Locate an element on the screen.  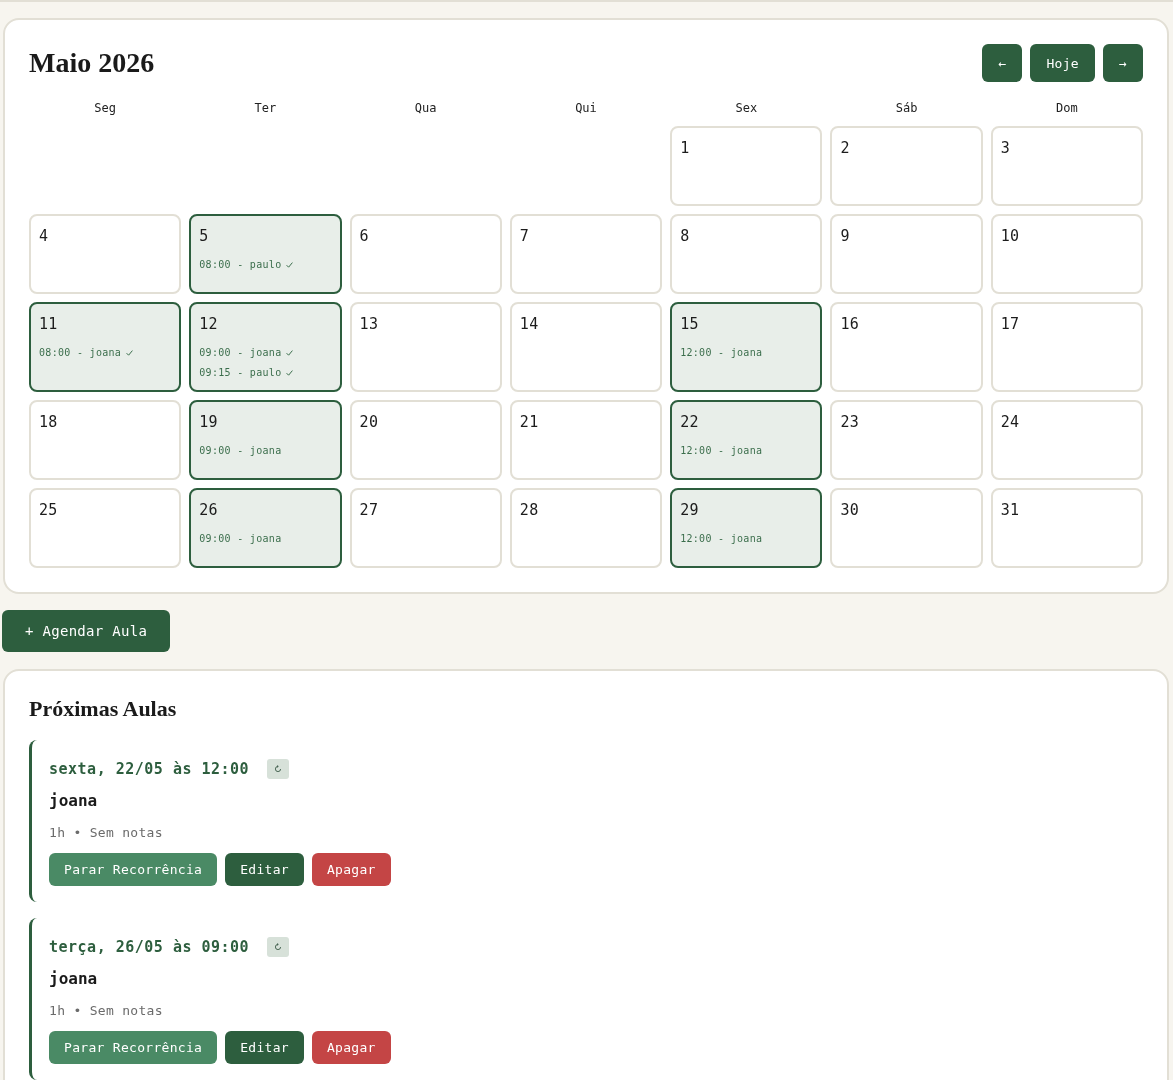
day-number: 11 is located at coordinates (48, 324).